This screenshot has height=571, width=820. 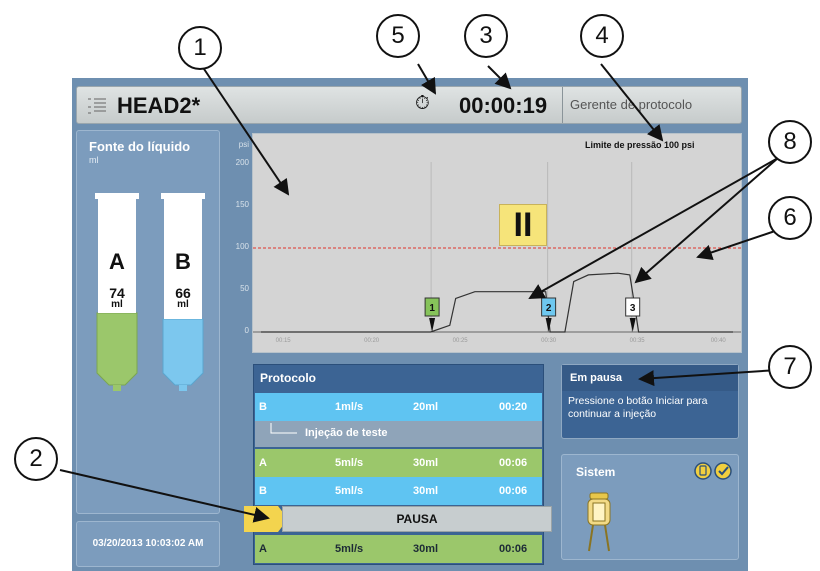 I want to click on callout-4: 4, so click(x=602, y=36).